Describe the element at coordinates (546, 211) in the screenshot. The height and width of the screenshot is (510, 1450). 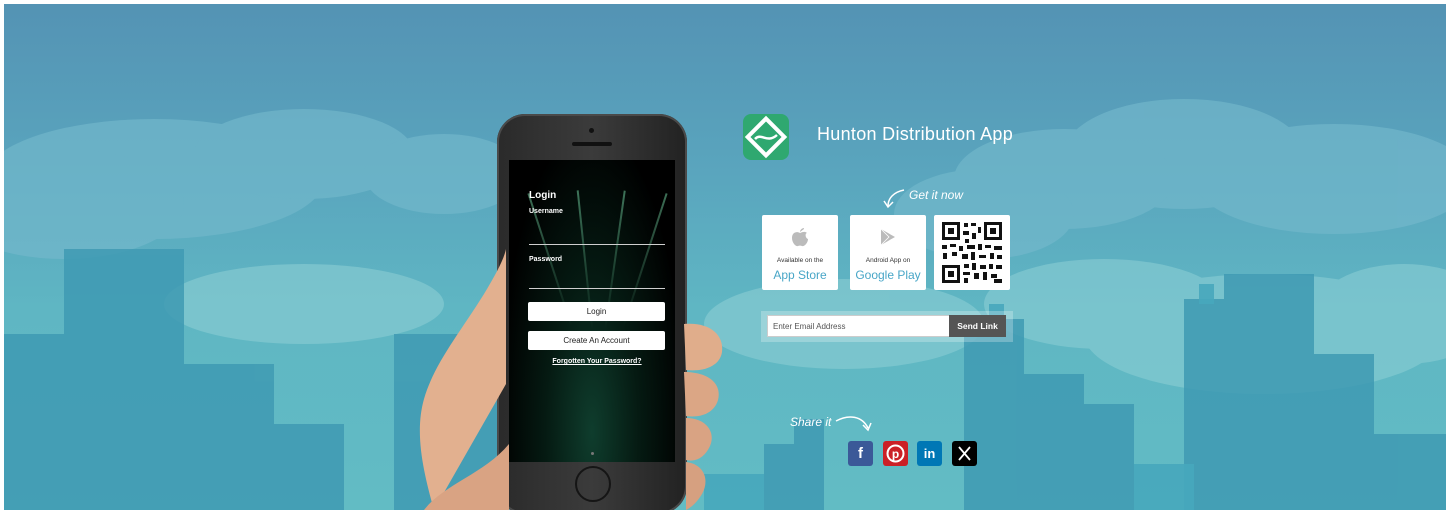
I see `username-label: Username` at that location.